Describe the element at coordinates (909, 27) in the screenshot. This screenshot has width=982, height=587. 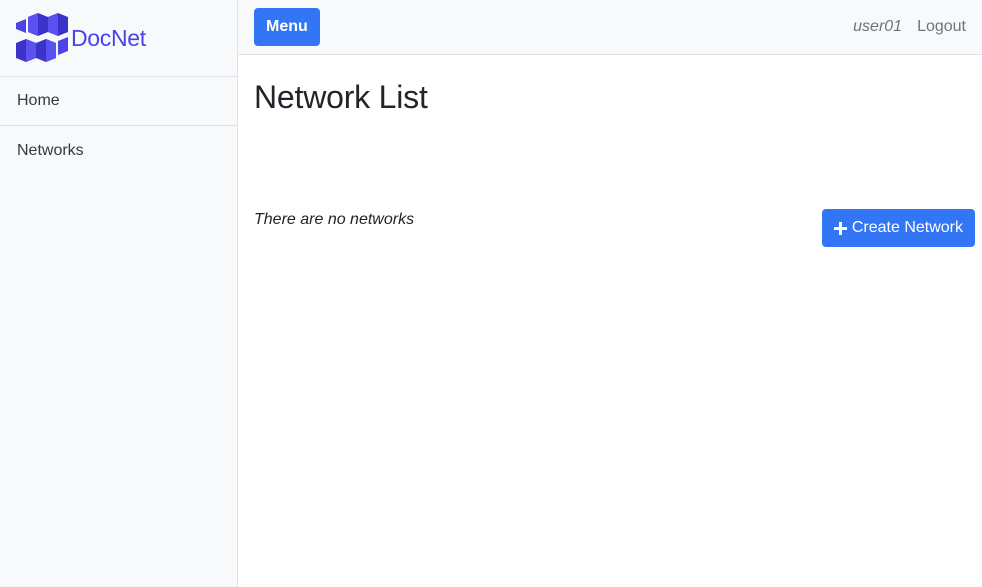
I see `user-area: user01 Logout` at that location.